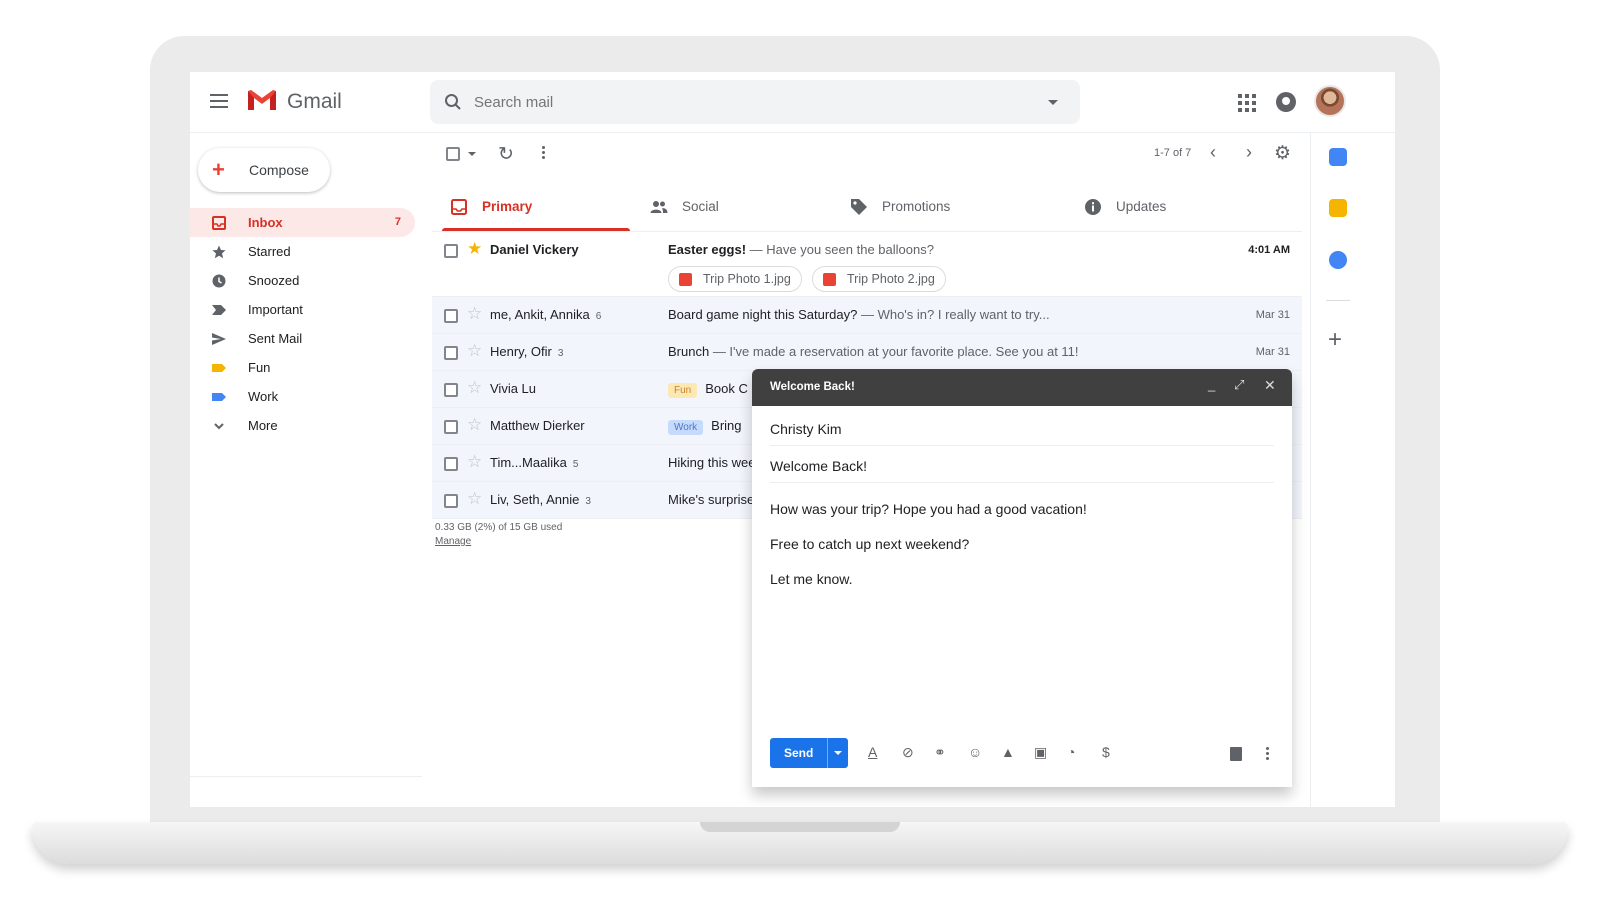  Describe the element at coordinates (1282, 153) in the screenshot. I see `gear-icon: ⚙` at that location.